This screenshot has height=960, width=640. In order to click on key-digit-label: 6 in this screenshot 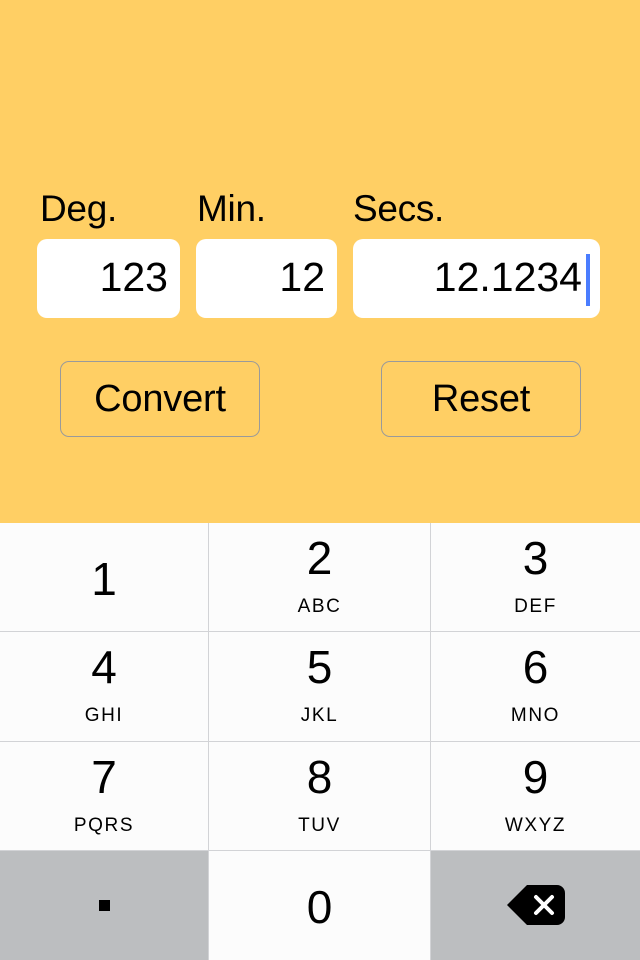, I will do `click(535, 667)`.